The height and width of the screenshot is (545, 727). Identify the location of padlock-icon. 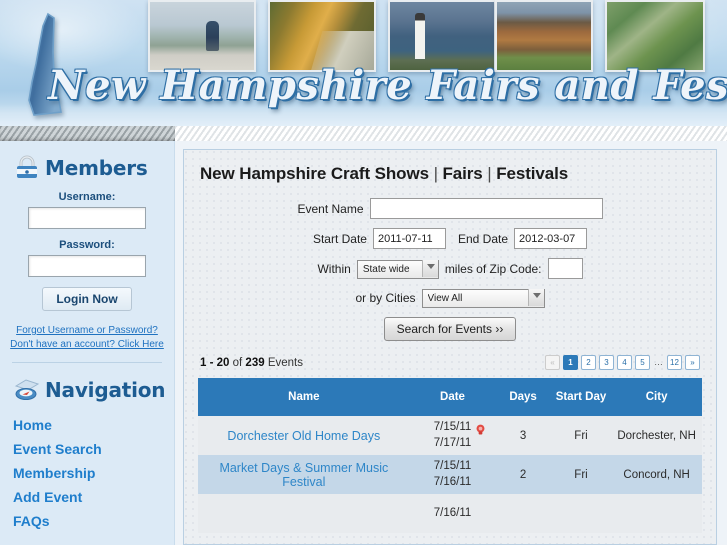
(27, 166).